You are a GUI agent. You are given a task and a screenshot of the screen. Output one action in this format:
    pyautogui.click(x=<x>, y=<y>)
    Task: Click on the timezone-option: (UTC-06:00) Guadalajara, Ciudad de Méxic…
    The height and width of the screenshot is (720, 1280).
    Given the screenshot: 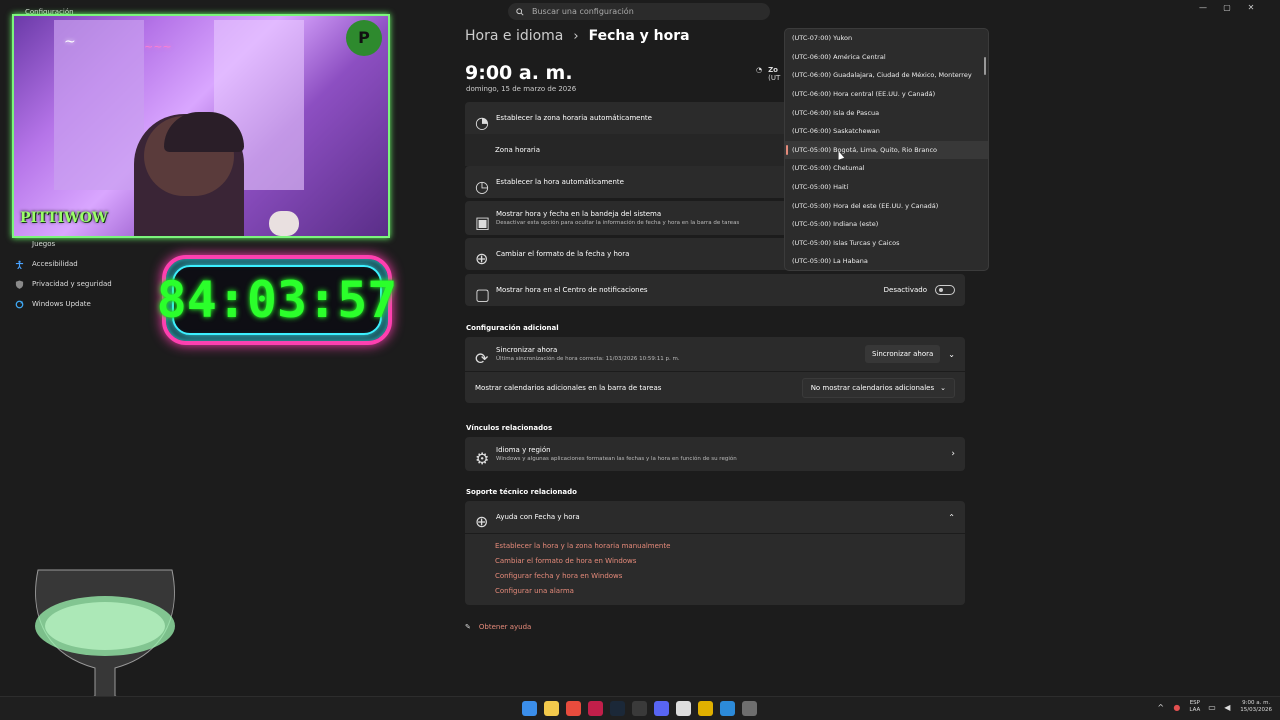 What is the action you would take?
    pyautogui.click(x=886, y=75)
    